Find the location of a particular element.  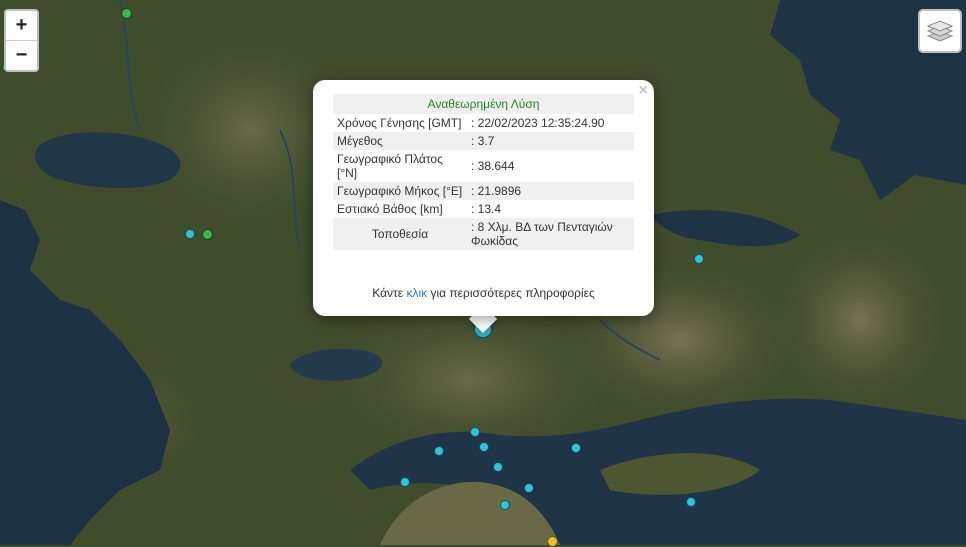

zoom-in-button: + is located at coordinates (21, 25).